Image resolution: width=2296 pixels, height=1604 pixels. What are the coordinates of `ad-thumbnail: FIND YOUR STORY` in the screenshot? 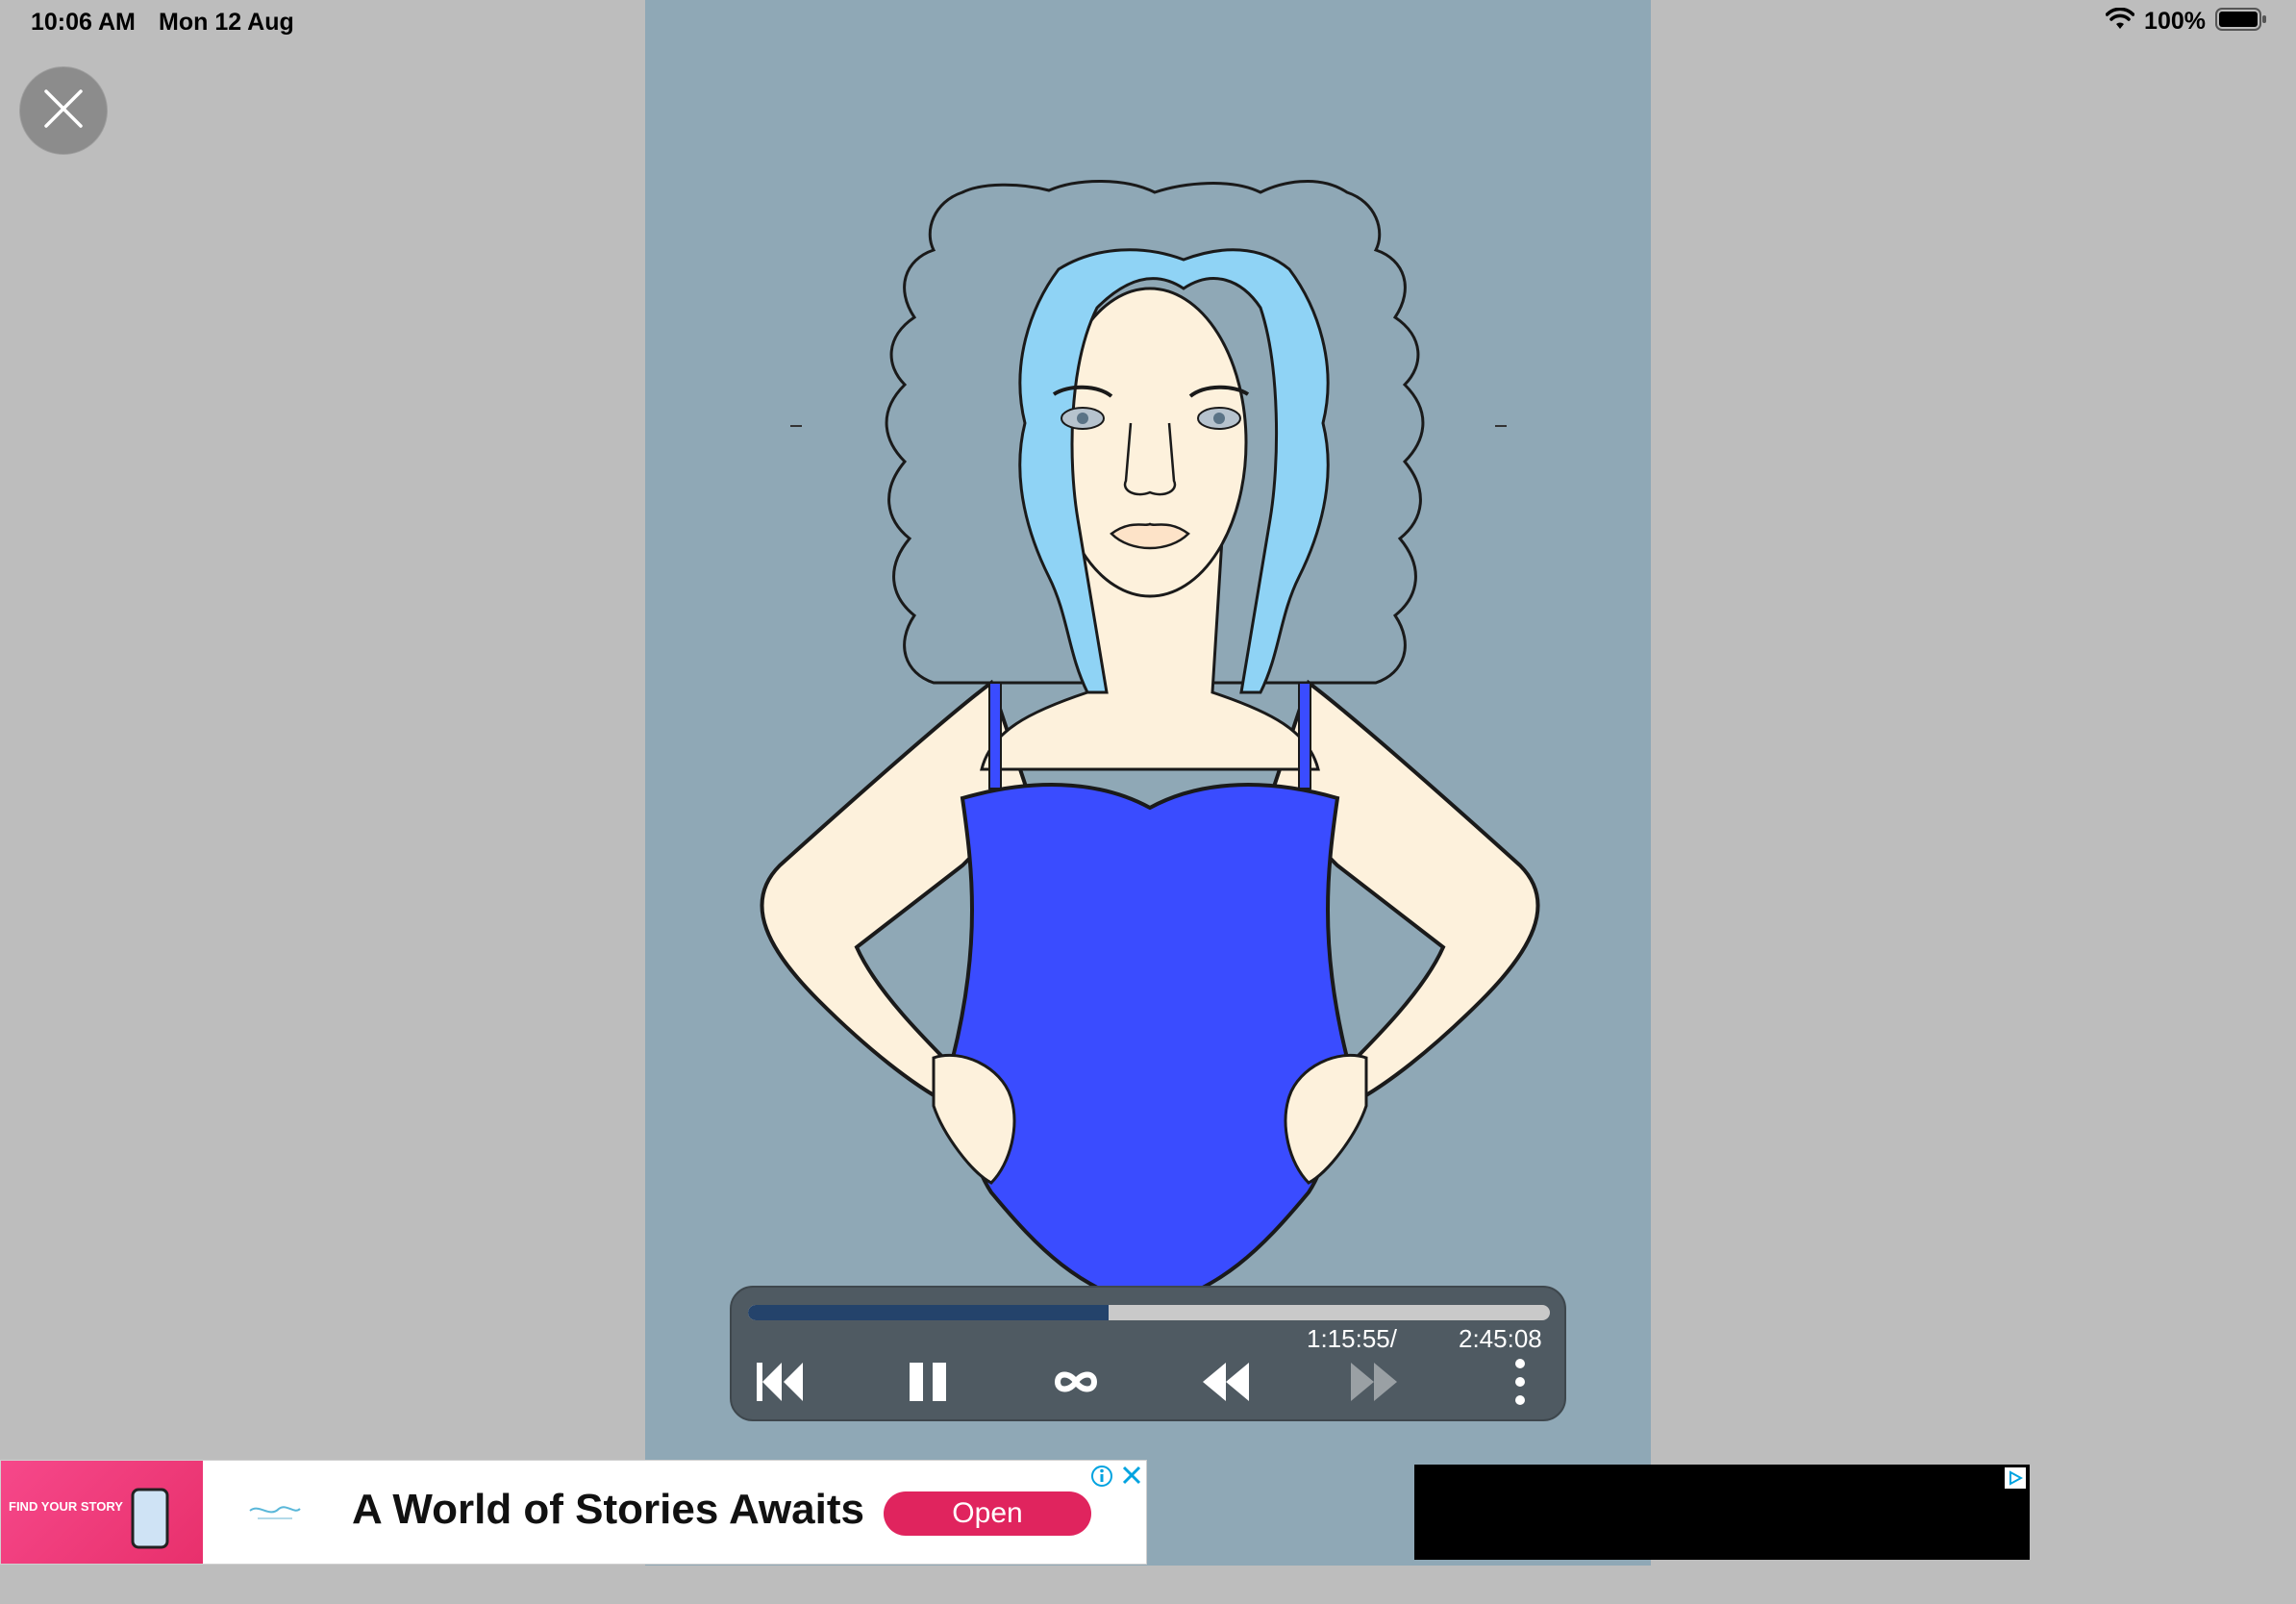 It's located at (102, 1512).